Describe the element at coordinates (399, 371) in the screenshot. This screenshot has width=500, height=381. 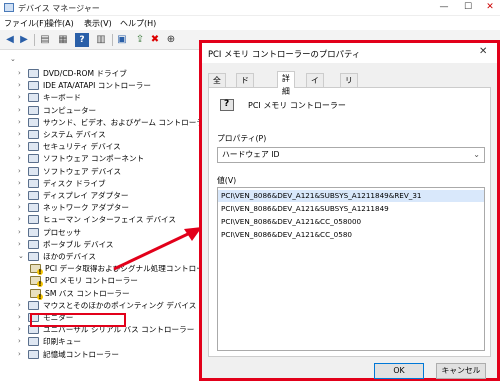
I see `ok-button: OK` at that location.